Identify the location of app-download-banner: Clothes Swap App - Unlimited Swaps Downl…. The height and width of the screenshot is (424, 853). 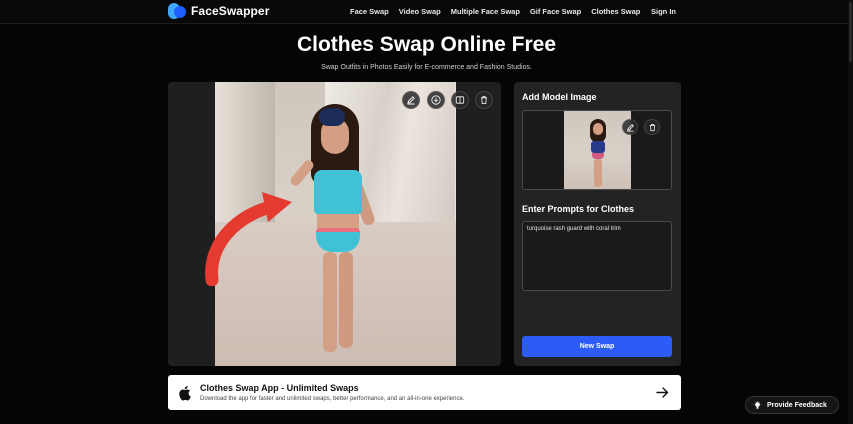
(424, 392).